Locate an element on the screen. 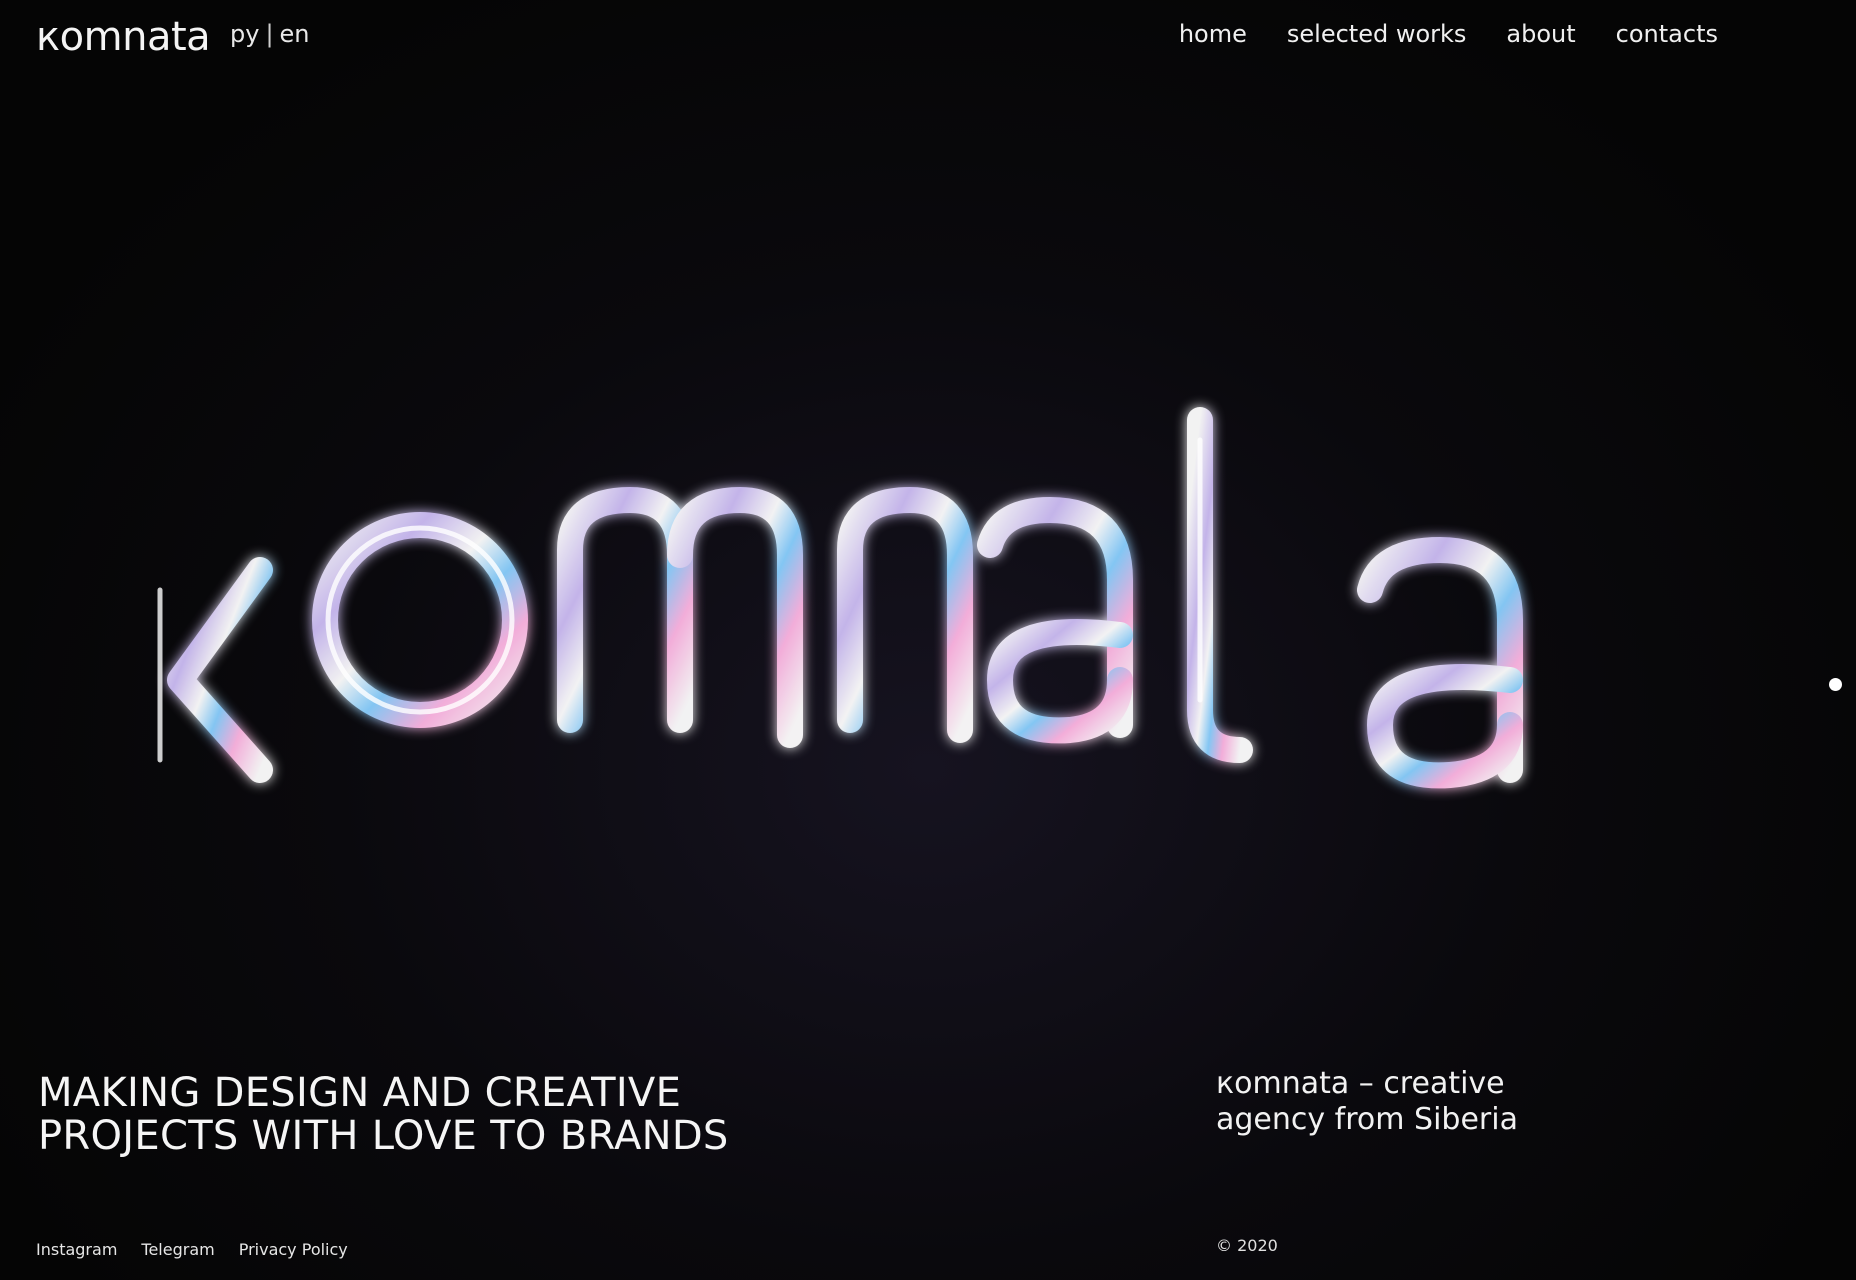 The width and height of the screenshot is (1856, 1280). nav-selected-works: selected works is located at coordinates (1377, 34).